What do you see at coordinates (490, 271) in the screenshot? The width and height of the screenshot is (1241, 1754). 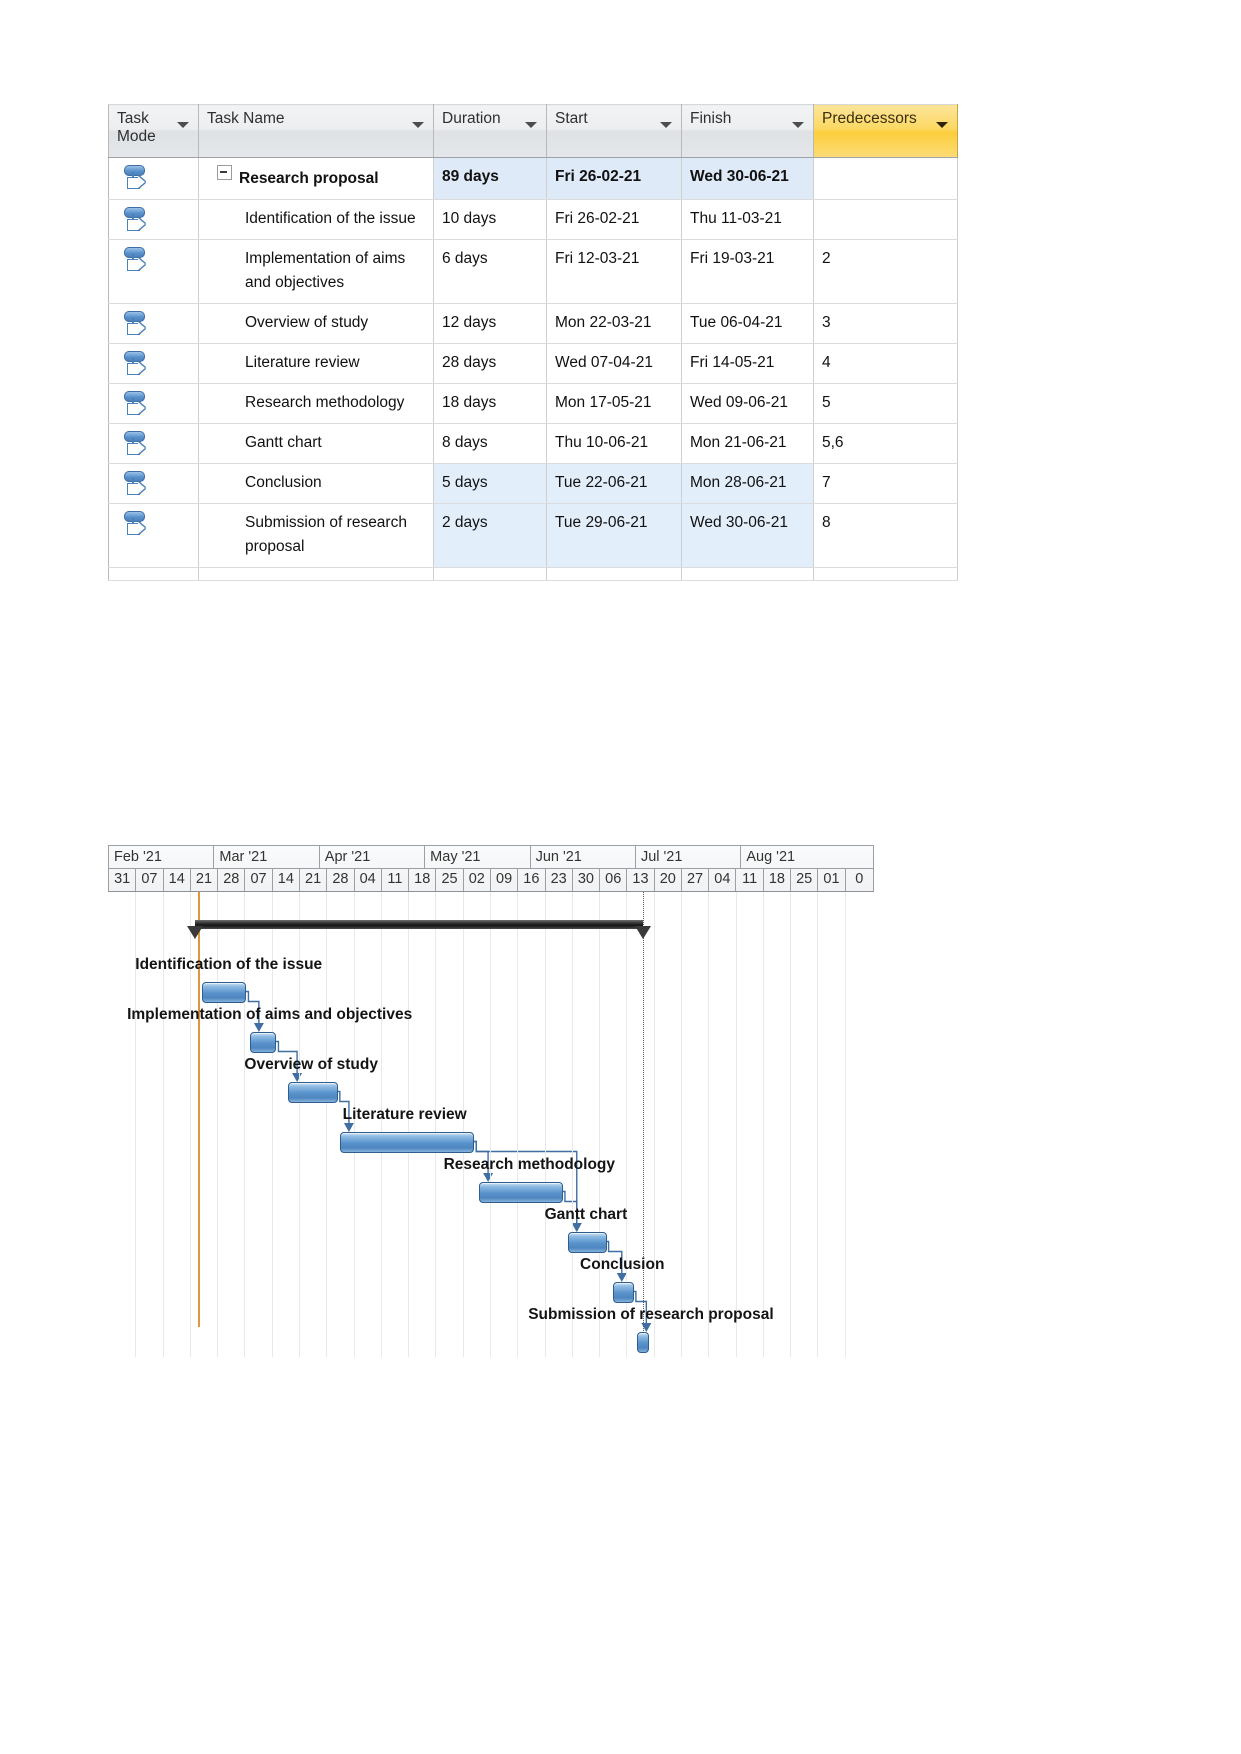 I see `cell-duration: 6 days` at bounding box center [490, 271].